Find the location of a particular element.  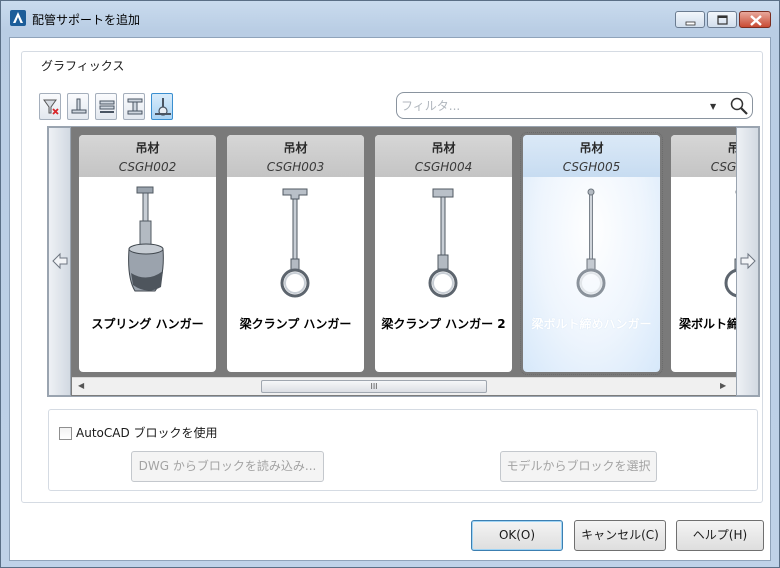

support-card: 吊材 CSGH004 梁クランプ ハンガー 2 is located at coordinates (443, 253).